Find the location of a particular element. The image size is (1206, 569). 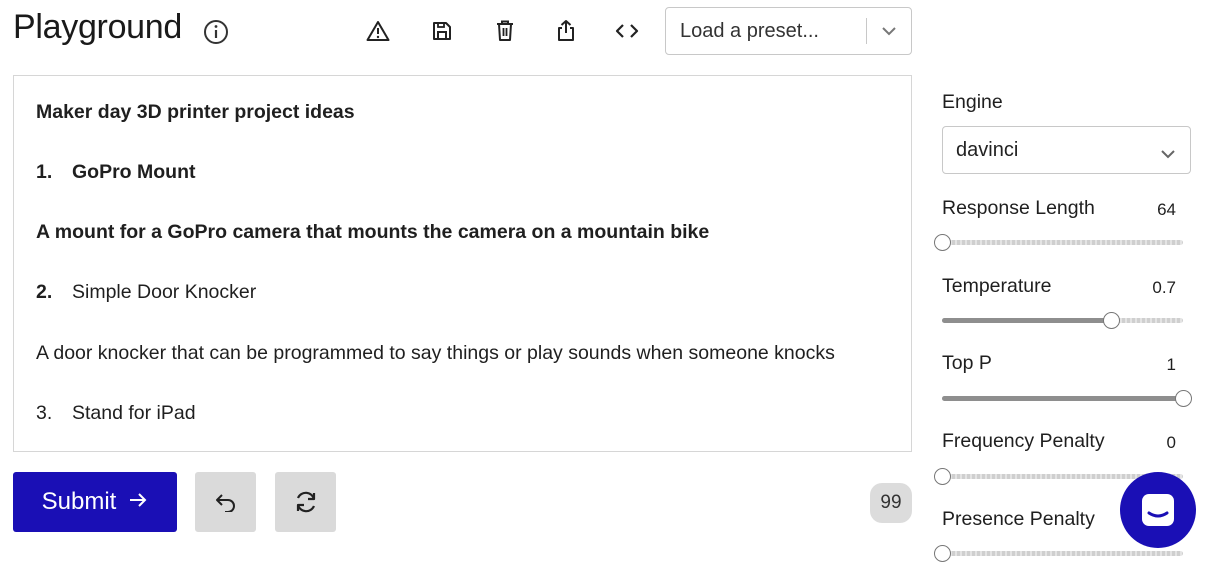

editor-line: 2. Simple Door Knocker is located at coordinates (146, 292).